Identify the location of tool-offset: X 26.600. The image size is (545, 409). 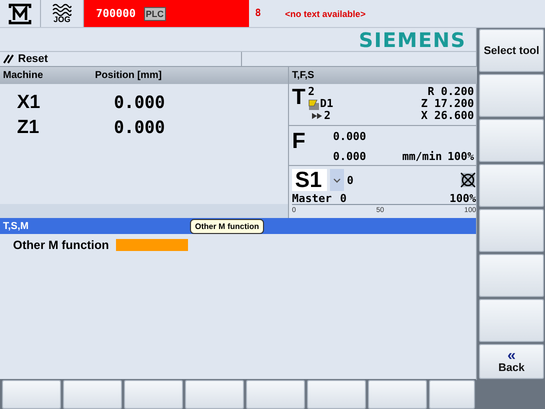
(447, 116).